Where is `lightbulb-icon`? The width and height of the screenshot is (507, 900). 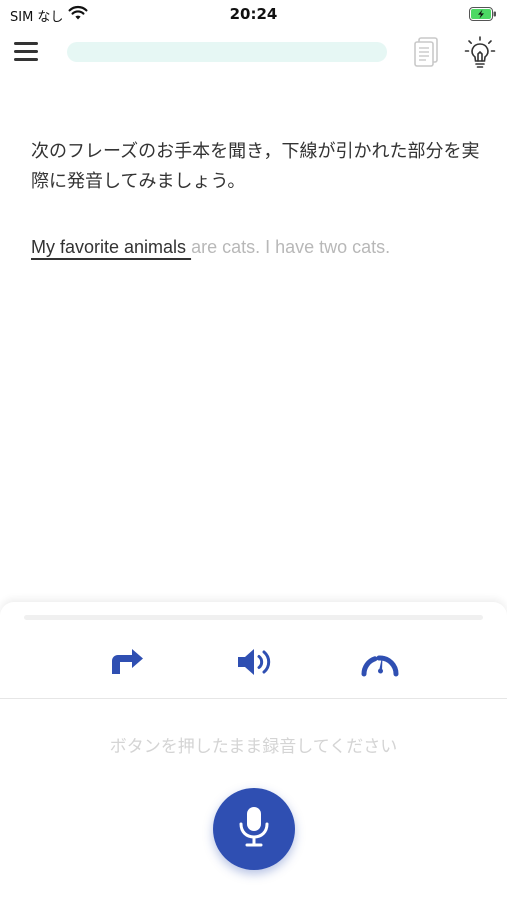
lightbulb-icon is located at coordinates (480, 55).